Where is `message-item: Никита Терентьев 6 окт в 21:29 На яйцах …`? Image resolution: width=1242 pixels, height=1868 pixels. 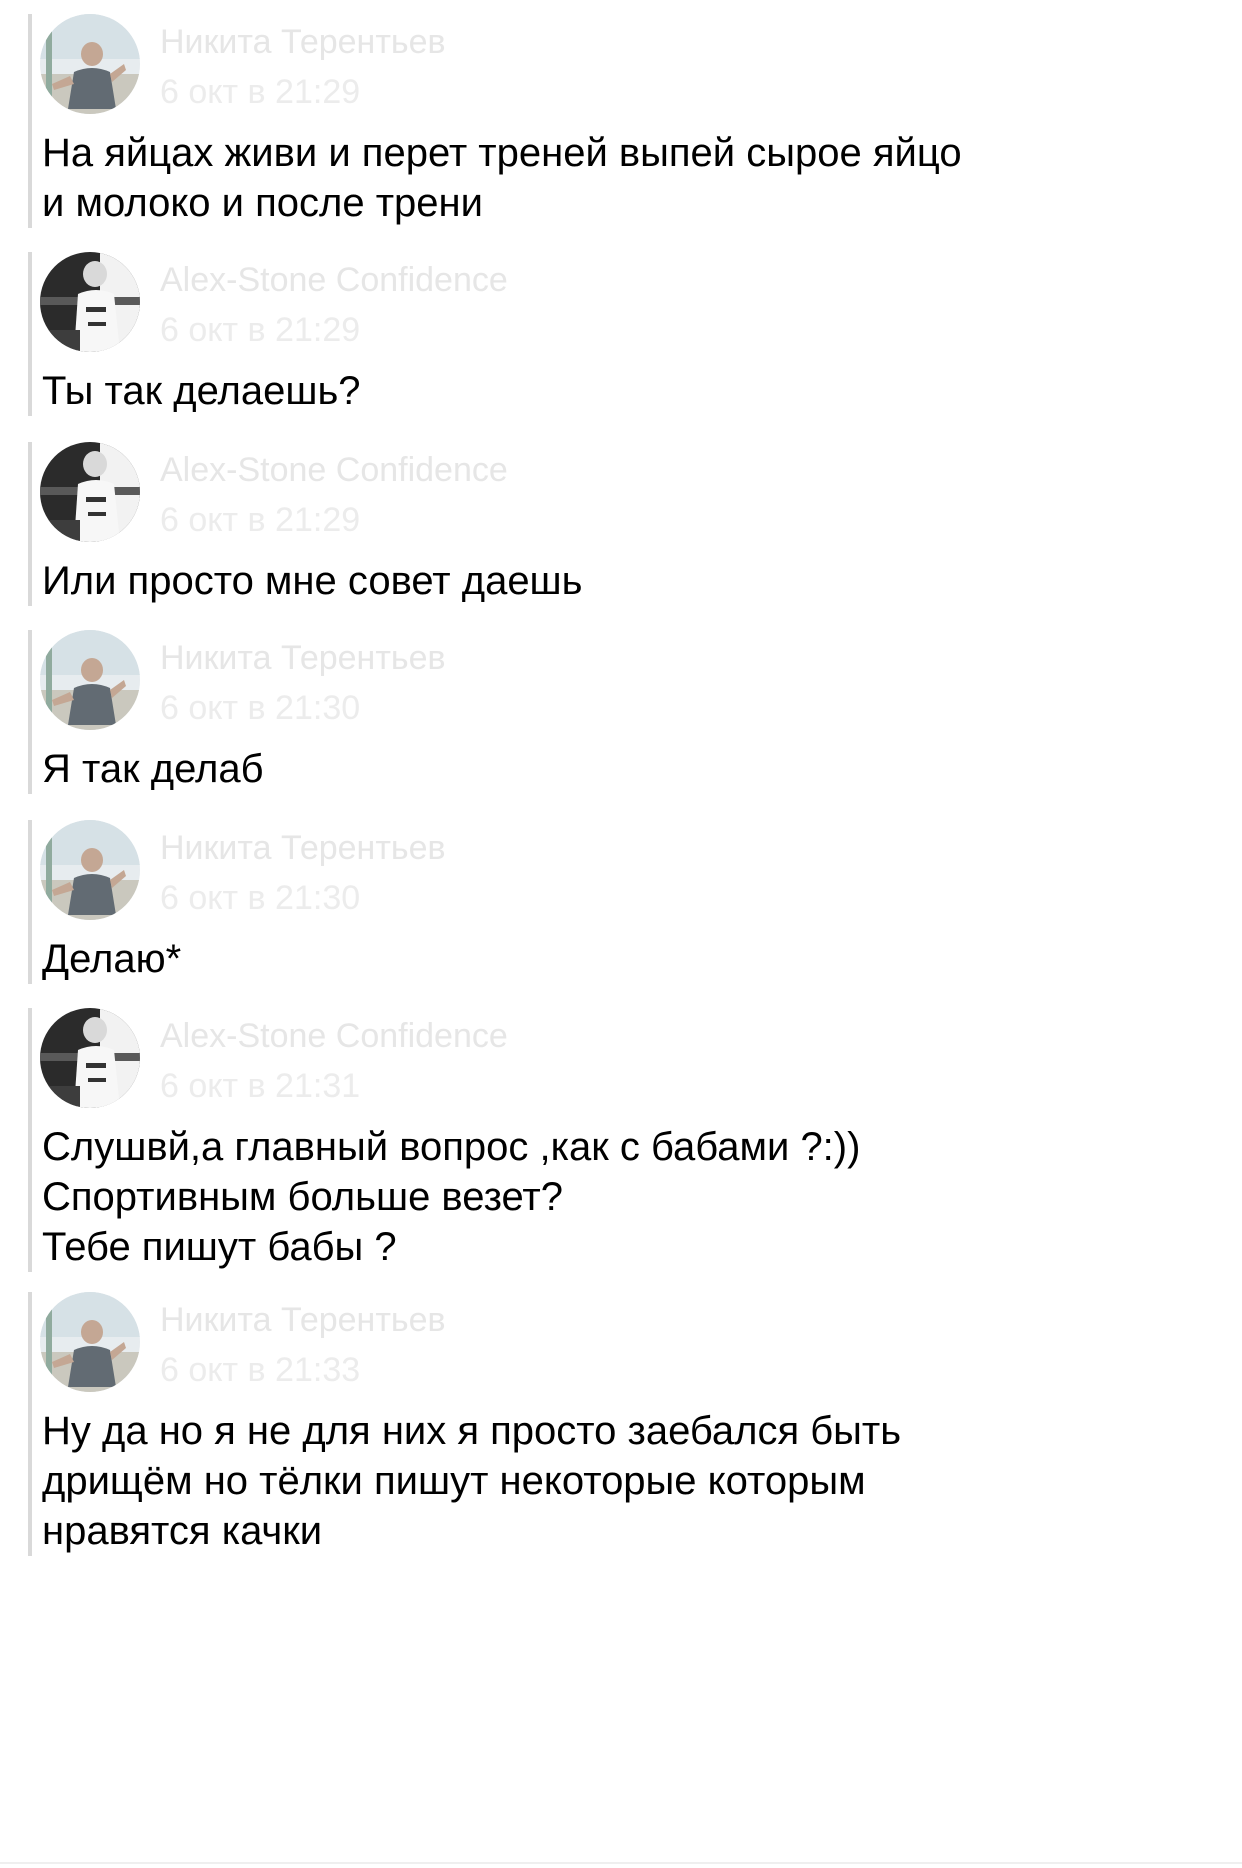 message-item: Никита Терентьев 6 окт в 21:29 На яйцах … is located at coordinates (618, 121).